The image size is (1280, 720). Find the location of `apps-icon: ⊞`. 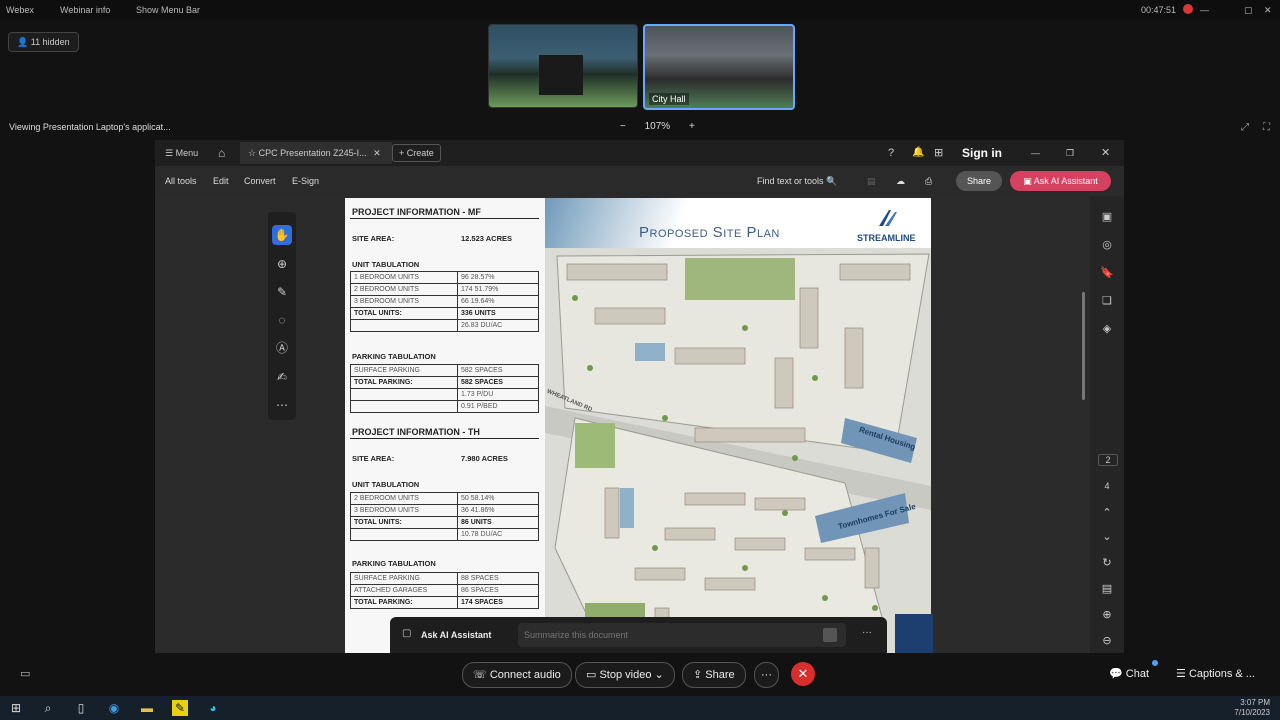

apps-icon: ⊞ is located at coordinates (938, 153).